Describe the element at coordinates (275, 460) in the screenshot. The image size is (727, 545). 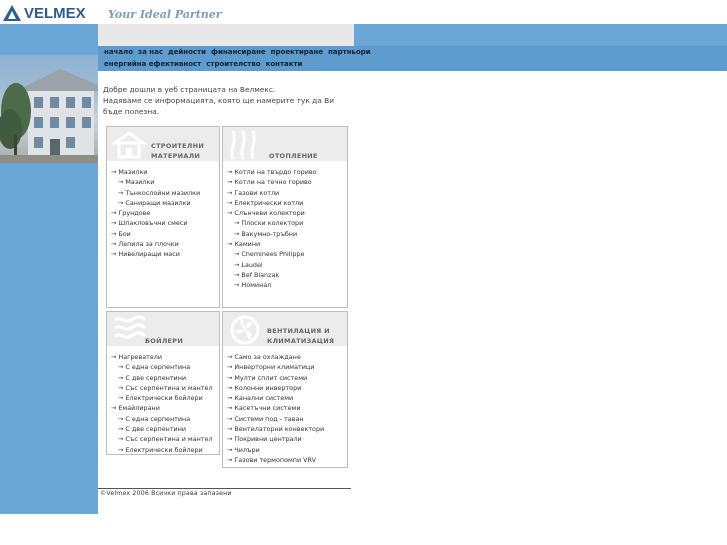
I see `list-item: → Газови термопомпи VRV` at that location.